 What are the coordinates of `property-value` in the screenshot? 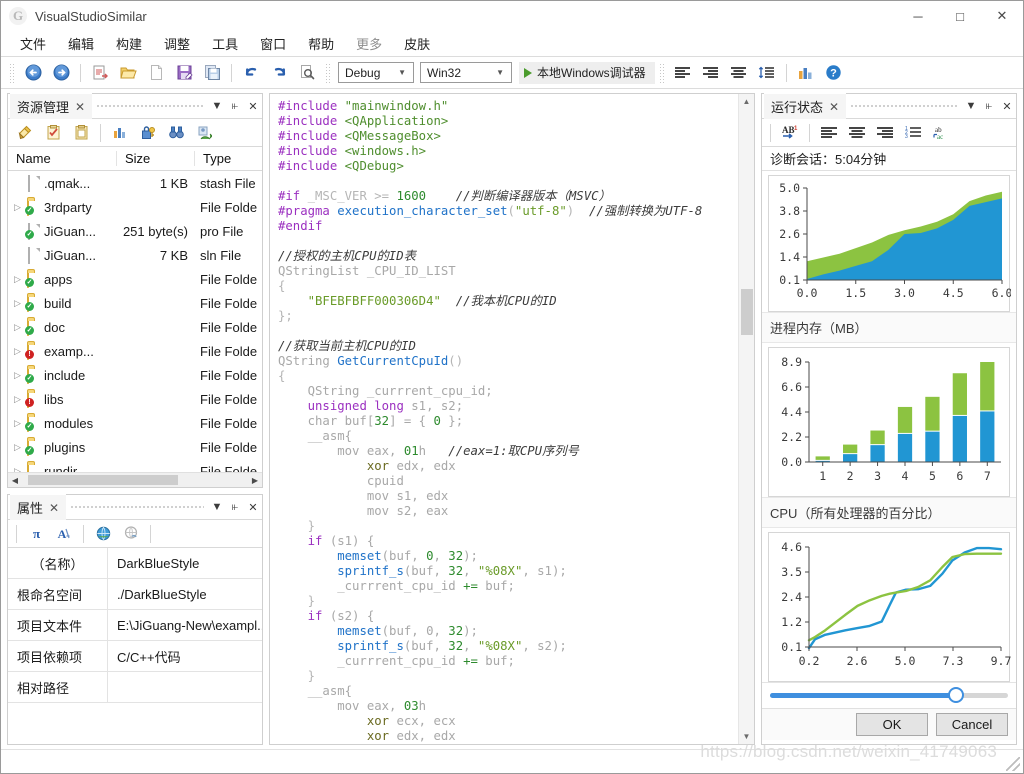 It's located at (185, 687).